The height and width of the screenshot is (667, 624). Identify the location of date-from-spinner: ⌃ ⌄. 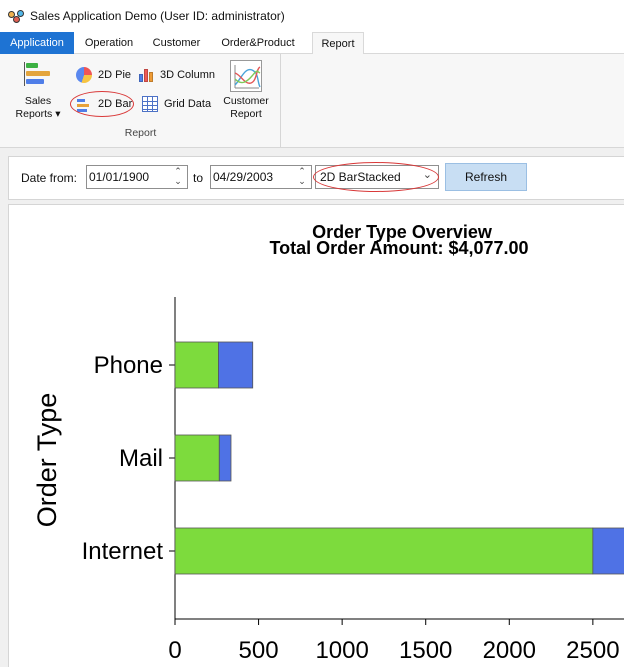
(178, 177).